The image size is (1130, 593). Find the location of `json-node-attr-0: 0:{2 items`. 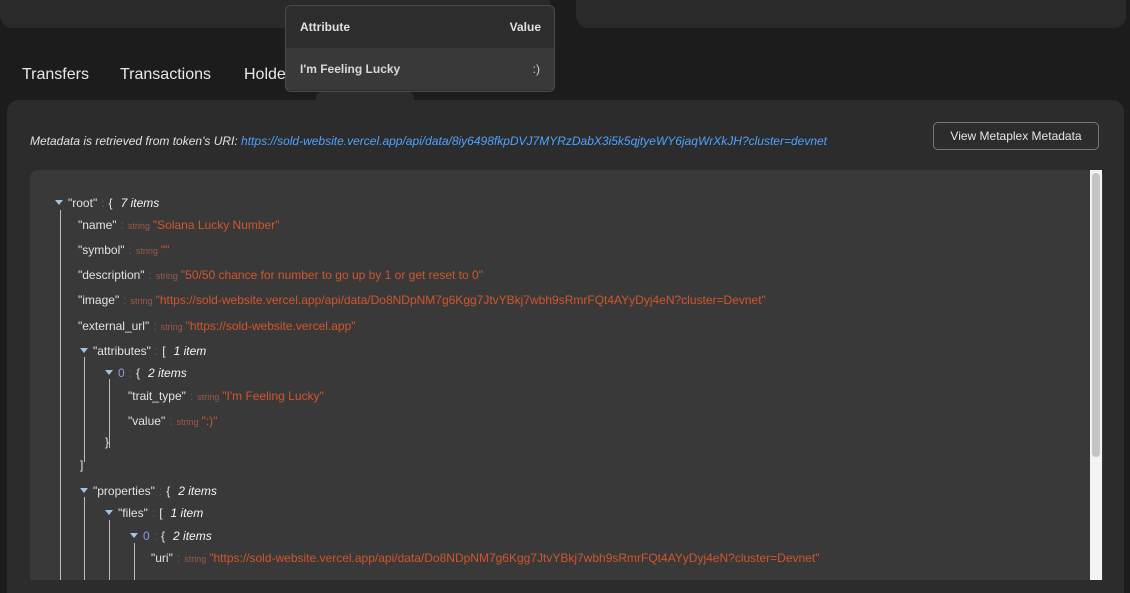

json-node-attr-0: 0:{2 items is located at coordinates (146, 373).